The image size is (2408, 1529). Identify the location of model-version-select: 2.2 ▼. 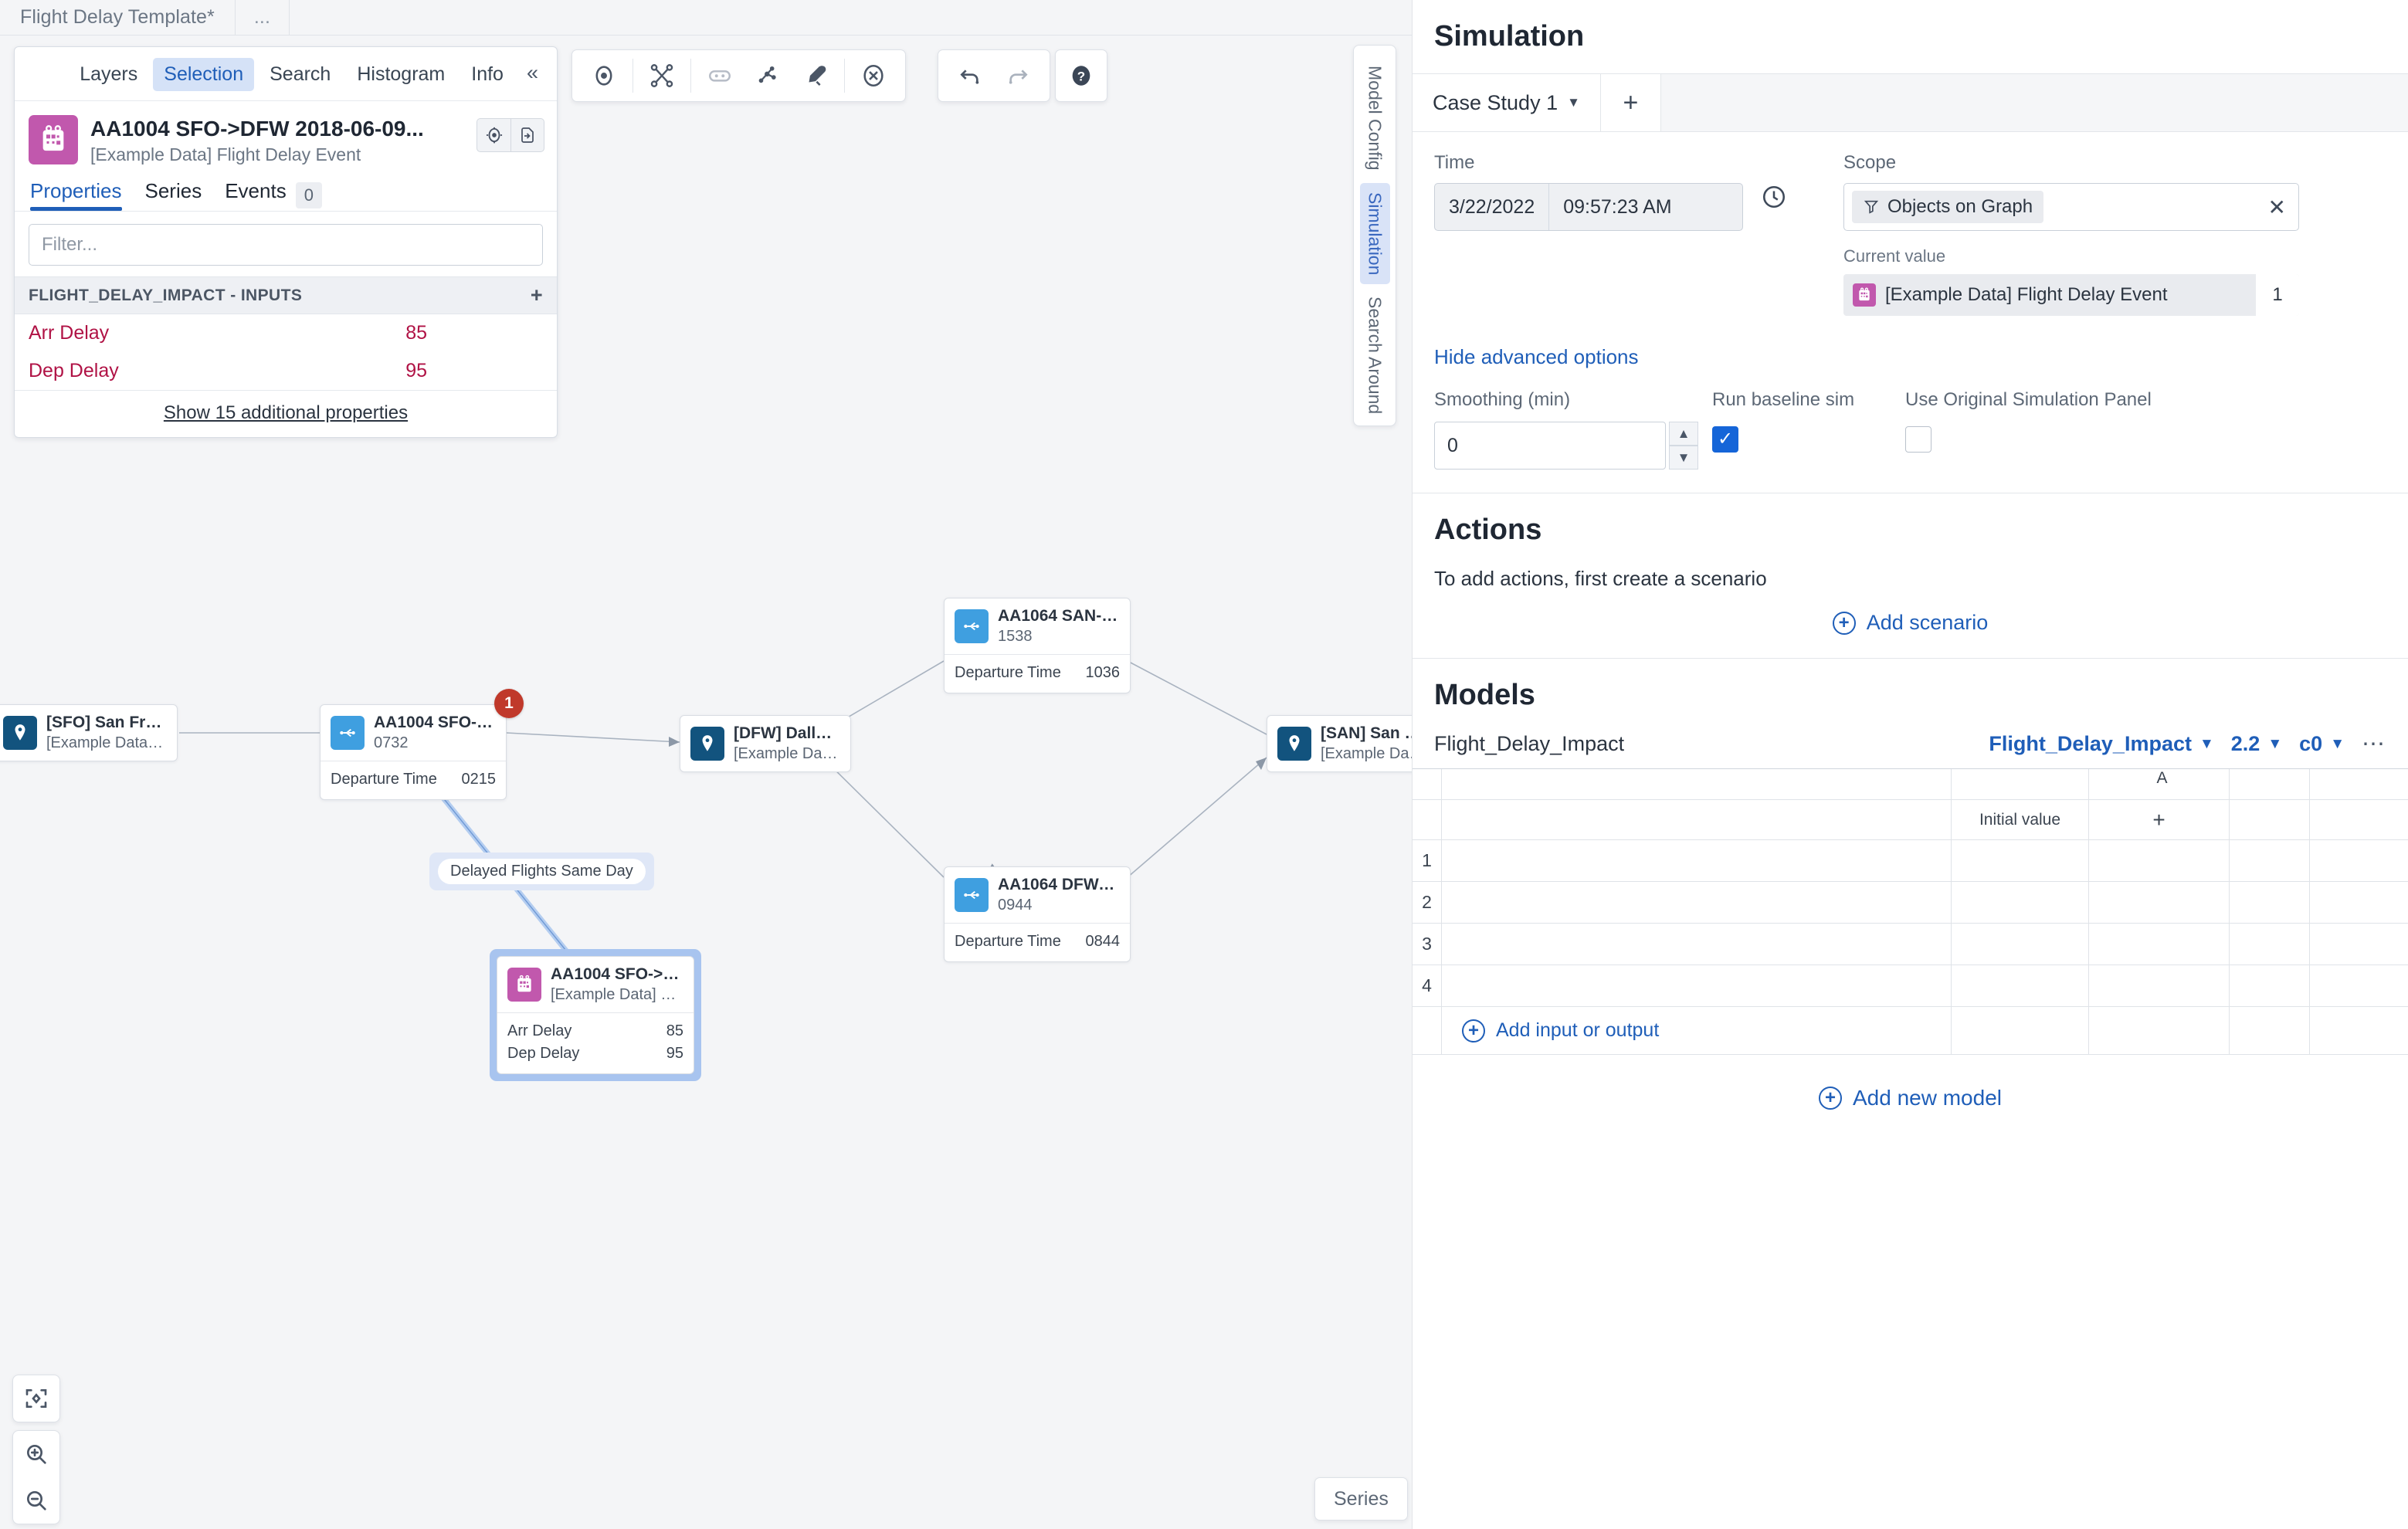
(2256, 744).